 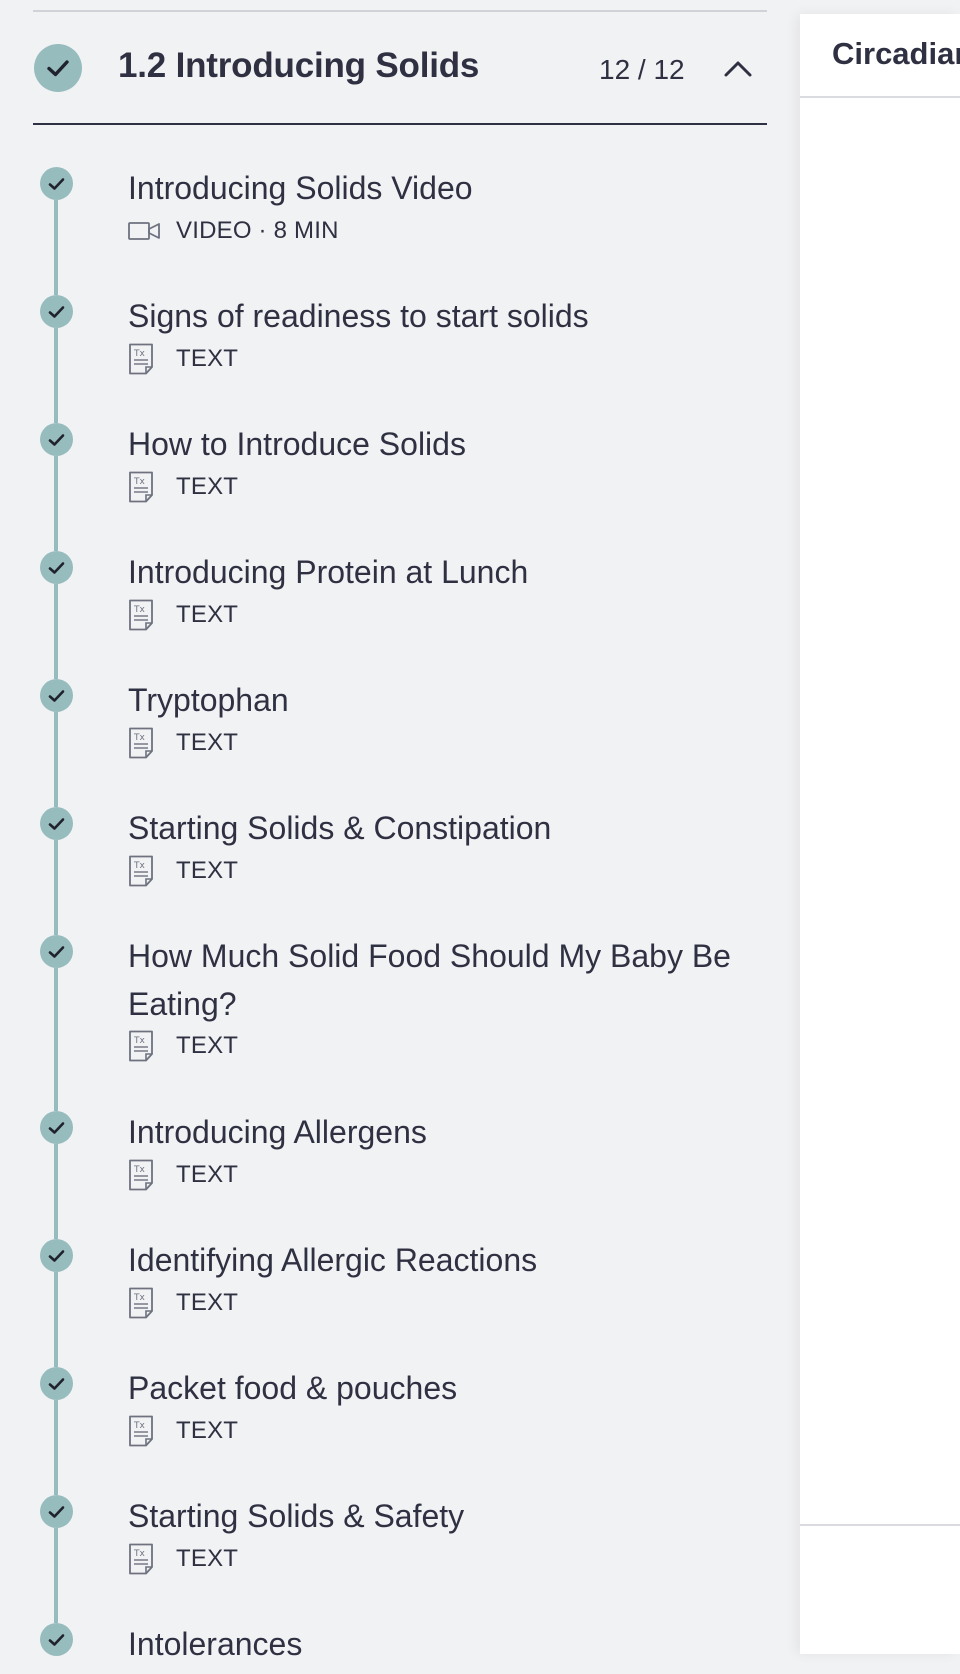 What do you see at coordinates (297, 444) in the screenshot?
I see `lesson-title: How to Introduce Solids` at bounding box center [297, 444].